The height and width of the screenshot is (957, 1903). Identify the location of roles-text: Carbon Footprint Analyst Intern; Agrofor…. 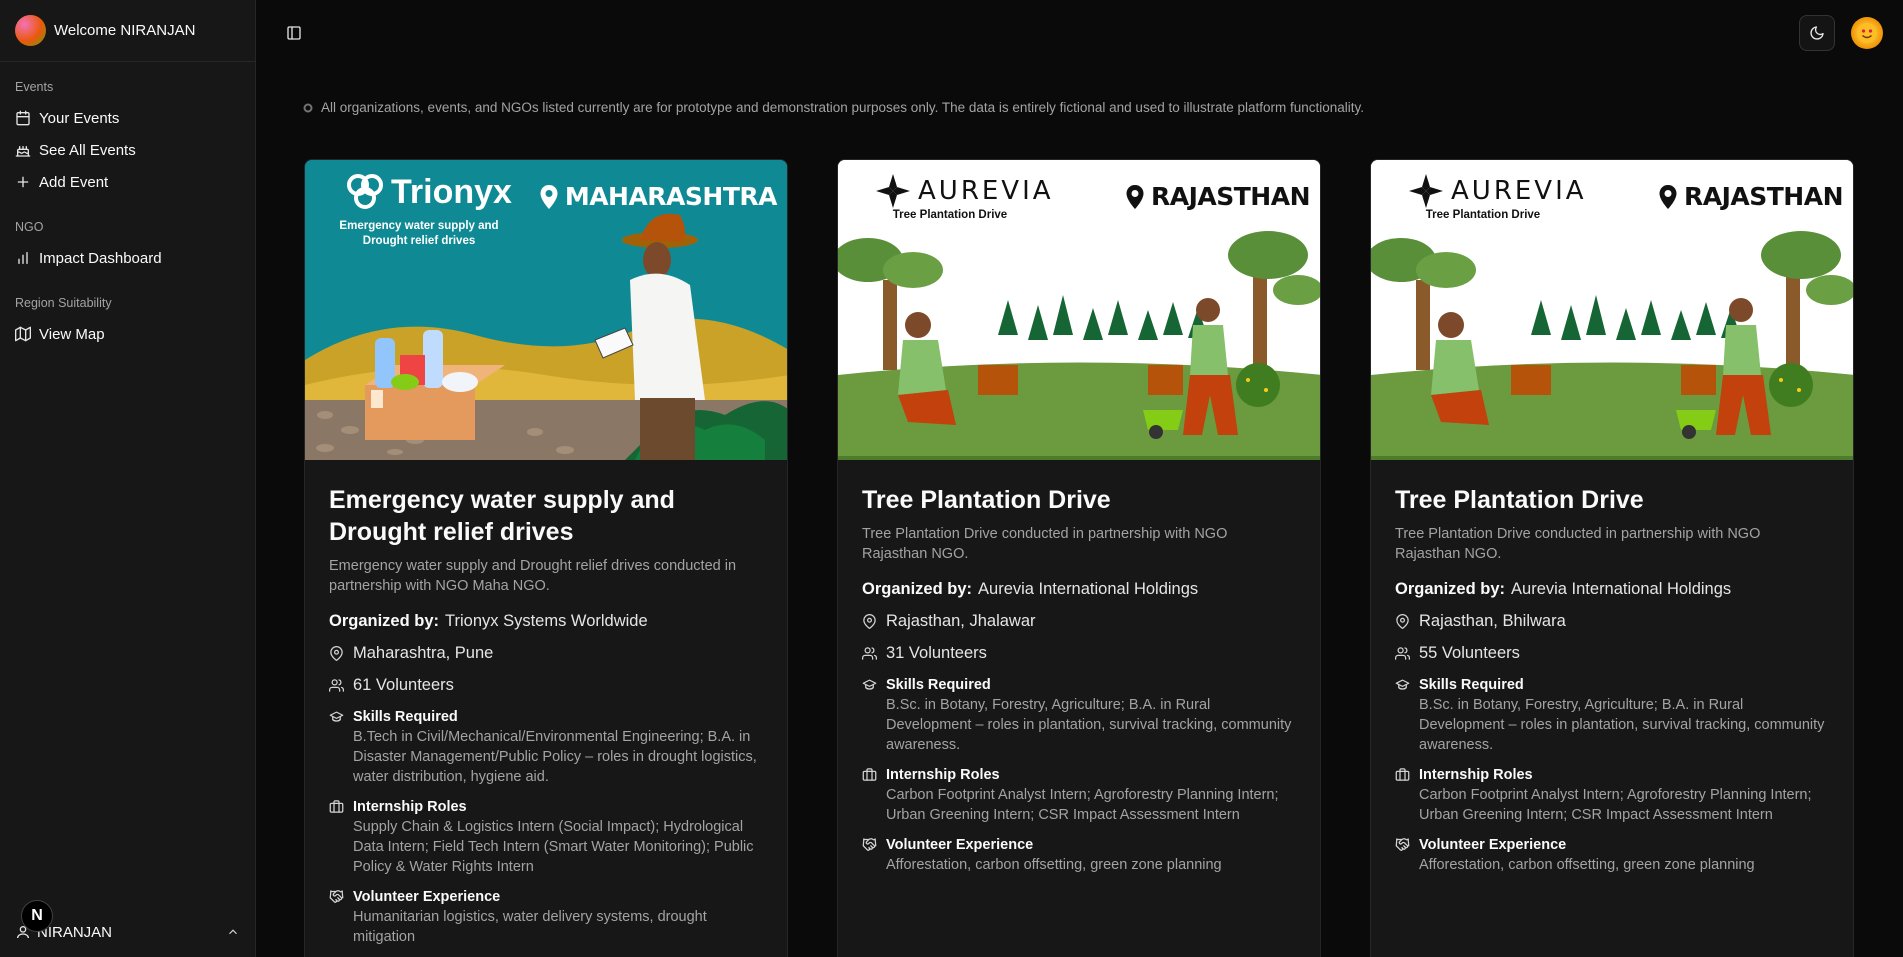
(1082, 805).